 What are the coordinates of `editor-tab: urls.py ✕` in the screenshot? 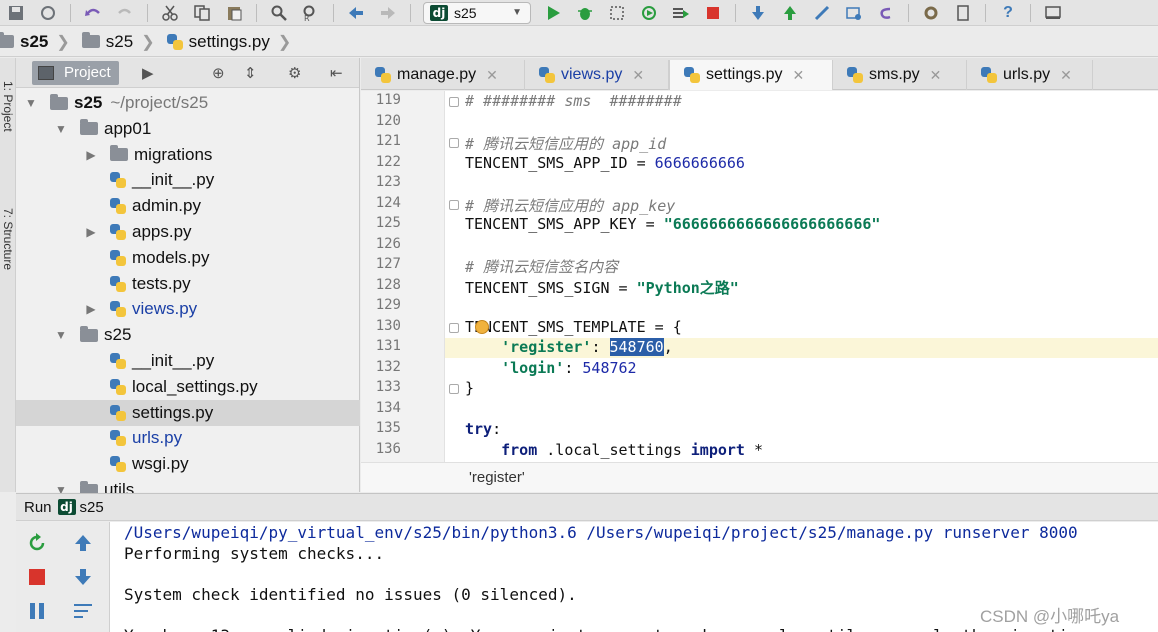 It's located at (1030, 75).